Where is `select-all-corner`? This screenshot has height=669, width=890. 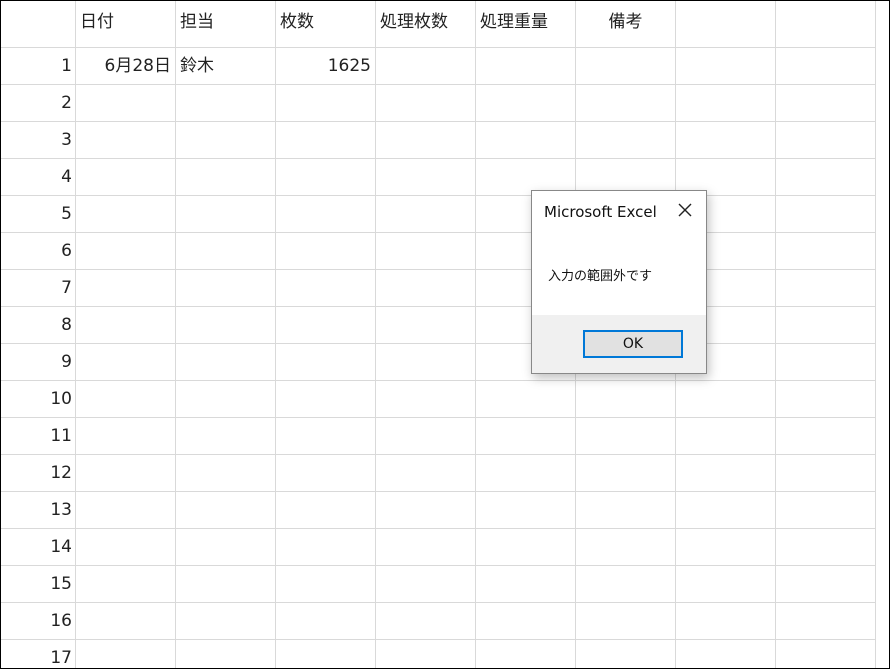
select-all-corner is located at coordinates (38, 24).